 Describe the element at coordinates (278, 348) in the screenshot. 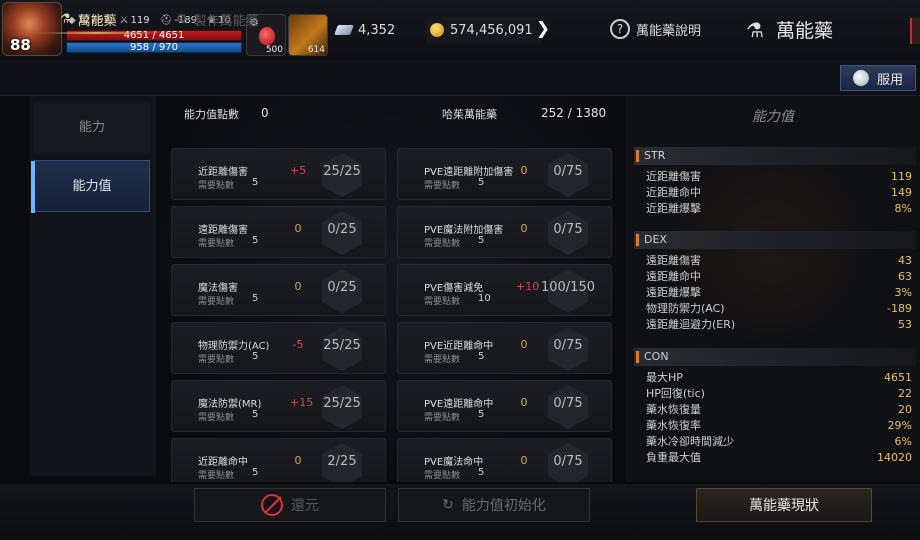

I see `stat-card: 物理防禦力(AC) 需要點數 5 -5 25/25` at that location.